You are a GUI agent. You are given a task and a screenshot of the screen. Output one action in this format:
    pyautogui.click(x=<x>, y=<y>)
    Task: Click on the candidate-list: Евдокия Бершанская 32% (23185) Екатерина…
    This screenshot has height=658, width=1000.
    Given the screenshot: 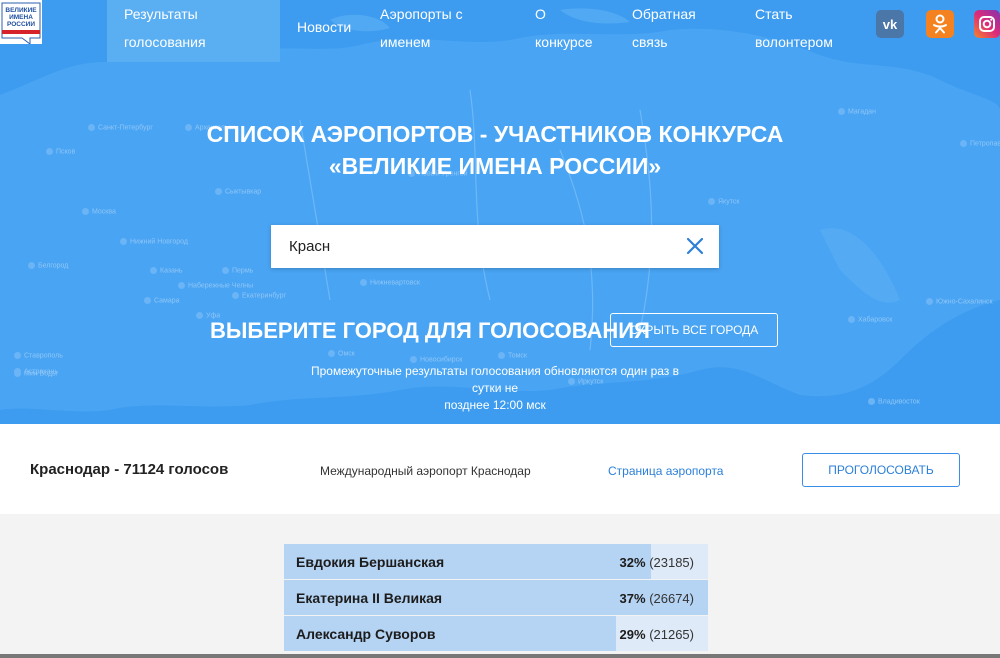 What is the action you would take?
    pyautogui.click(x=496, y=598)
    